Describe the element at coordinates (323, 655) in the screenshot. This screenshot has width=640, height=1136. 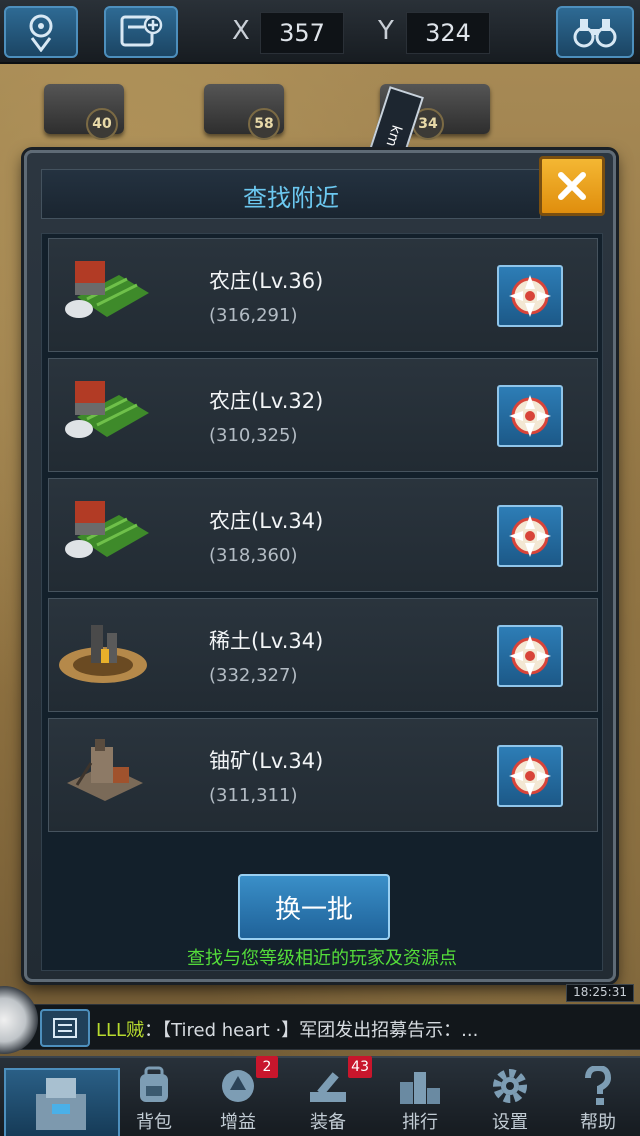
I see `list-item: 稀土(Lv.34) (332,327)` at that location.